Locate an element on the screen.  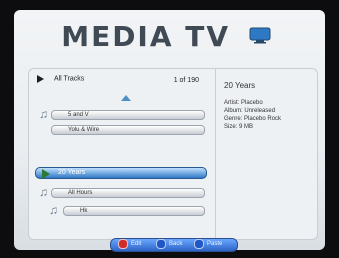
scroll-up-arrow-icon is located at coordinates (126, 98).